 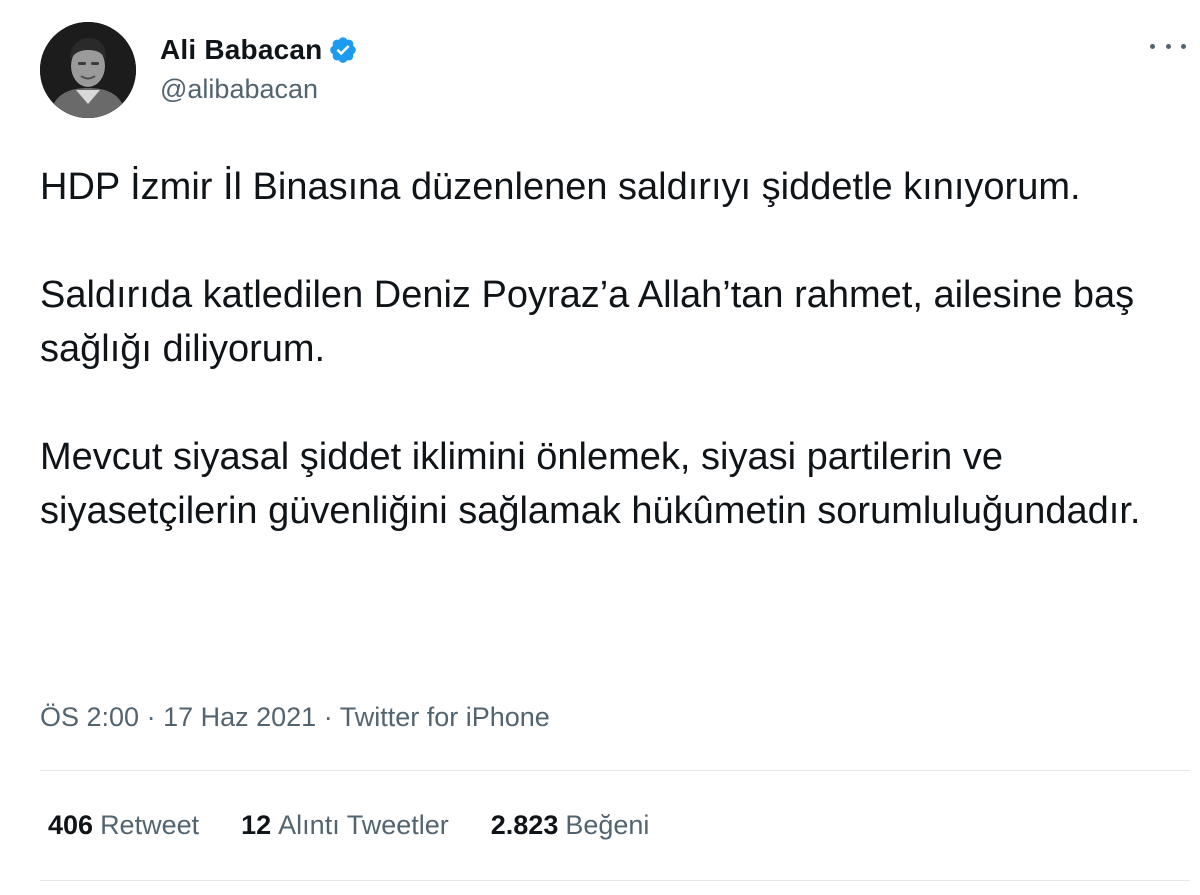 What do you see at coordinates (524, 825) in the screenshot?
I see `like-count: 2.823` at bounding box center [524, 825].